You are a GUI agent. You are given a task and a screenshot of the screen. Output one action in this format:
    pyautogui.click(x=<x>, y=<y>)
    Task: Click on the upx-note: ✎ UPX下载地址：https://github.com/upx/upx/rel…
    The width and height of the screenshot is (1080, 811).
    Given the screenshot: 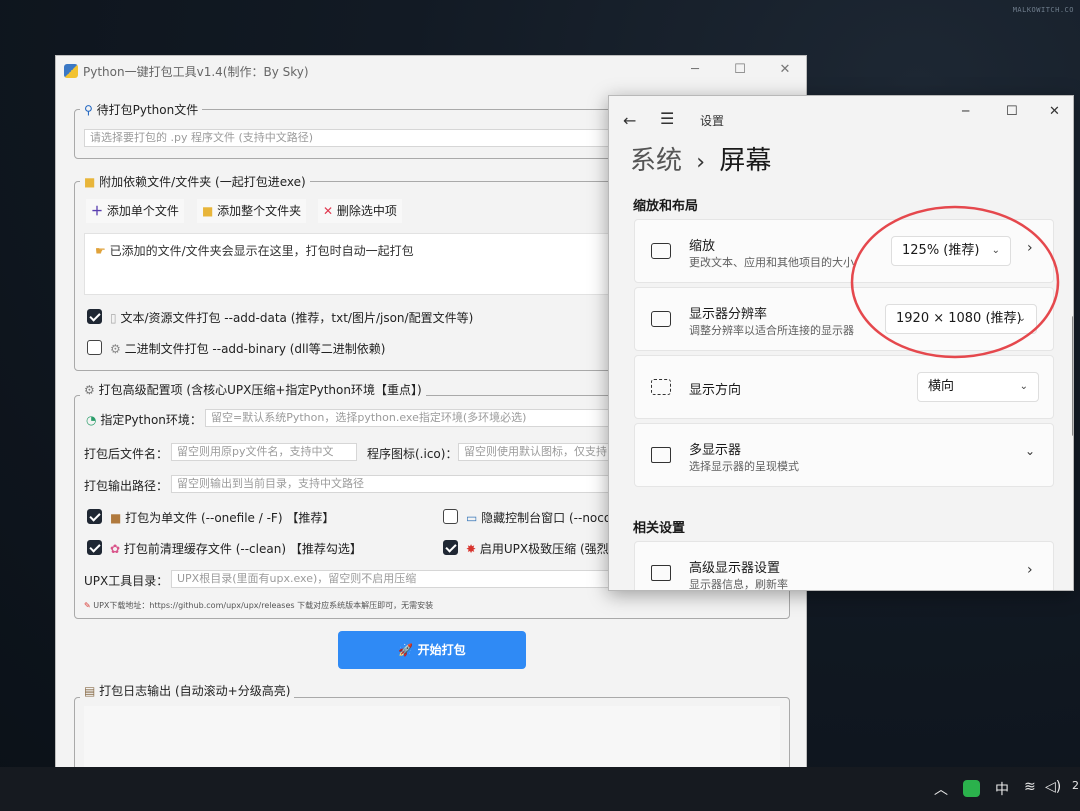 What is the action you would take?
    pyautogui.click(x=258, y=605)
    